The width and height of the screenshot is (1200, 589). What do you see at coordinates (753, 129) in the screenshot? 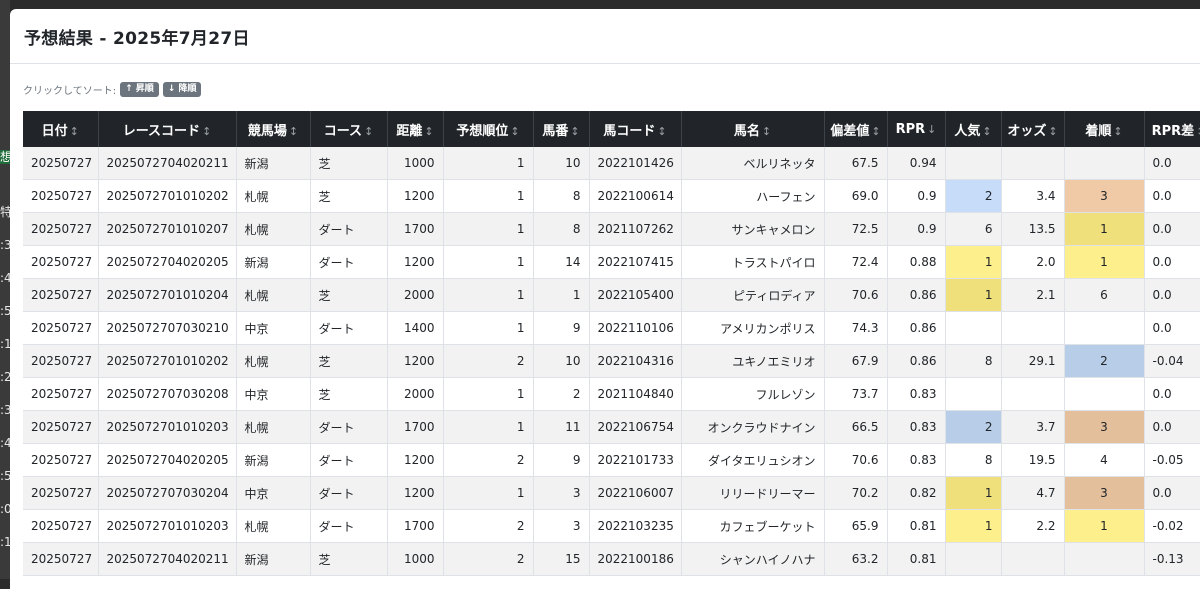
I see `column-header-horse-name: 馬名 ↕` at bounding box center [753, 129].